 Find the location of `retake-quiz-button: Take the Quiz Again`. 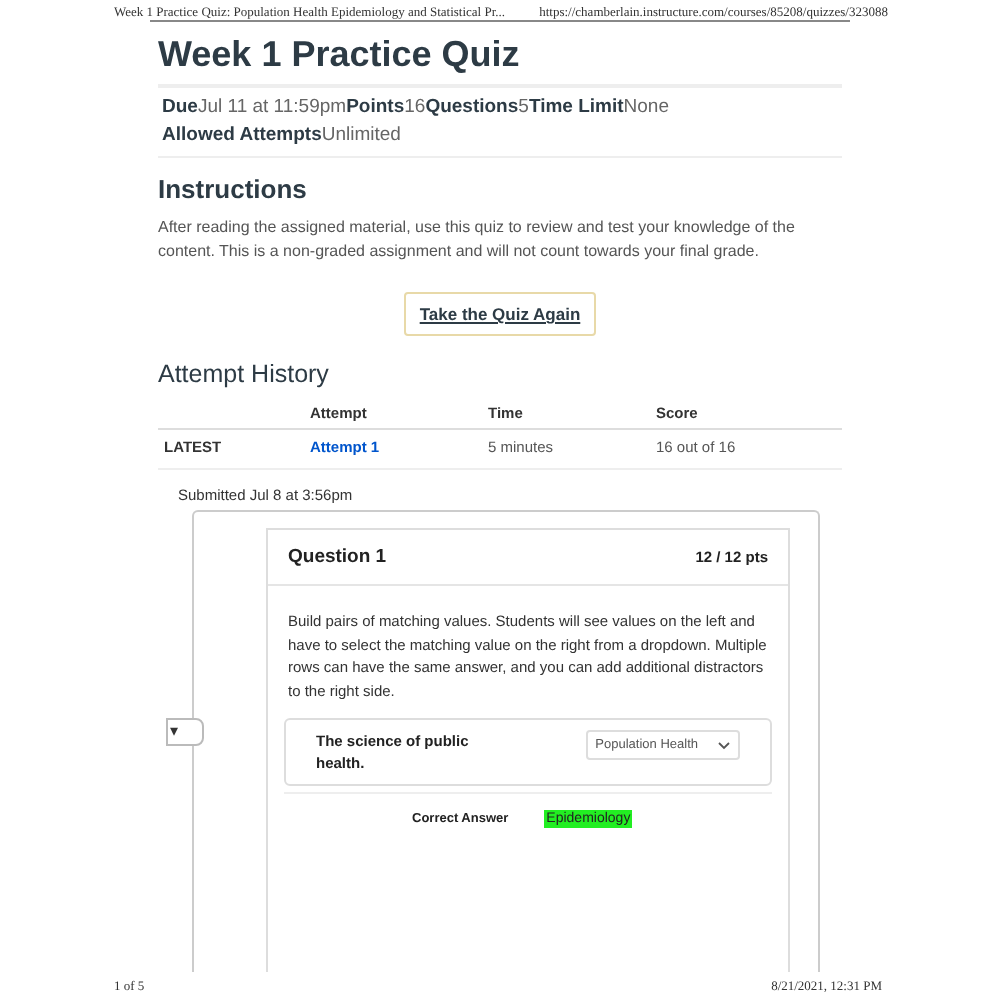

retake-quiz-button: Take the Quiz Again is located at coordinates (500, 314).